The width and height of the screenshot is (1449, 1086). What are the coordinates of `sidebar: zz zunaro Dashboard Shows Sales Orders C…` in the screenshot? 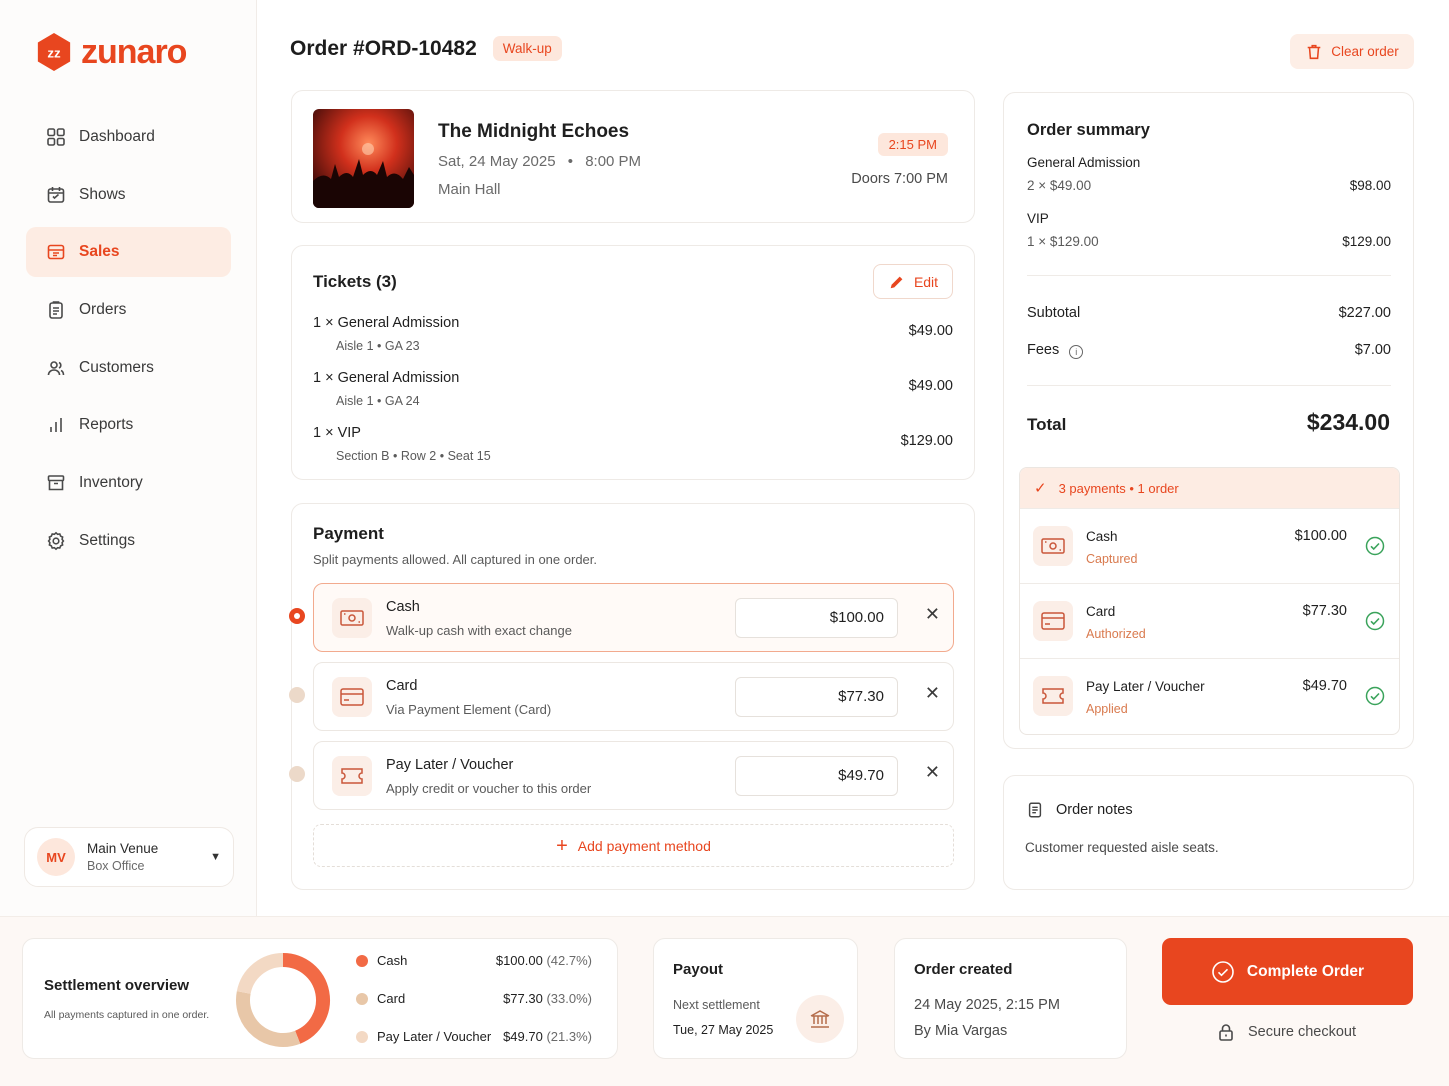 It's located at (128, 458).